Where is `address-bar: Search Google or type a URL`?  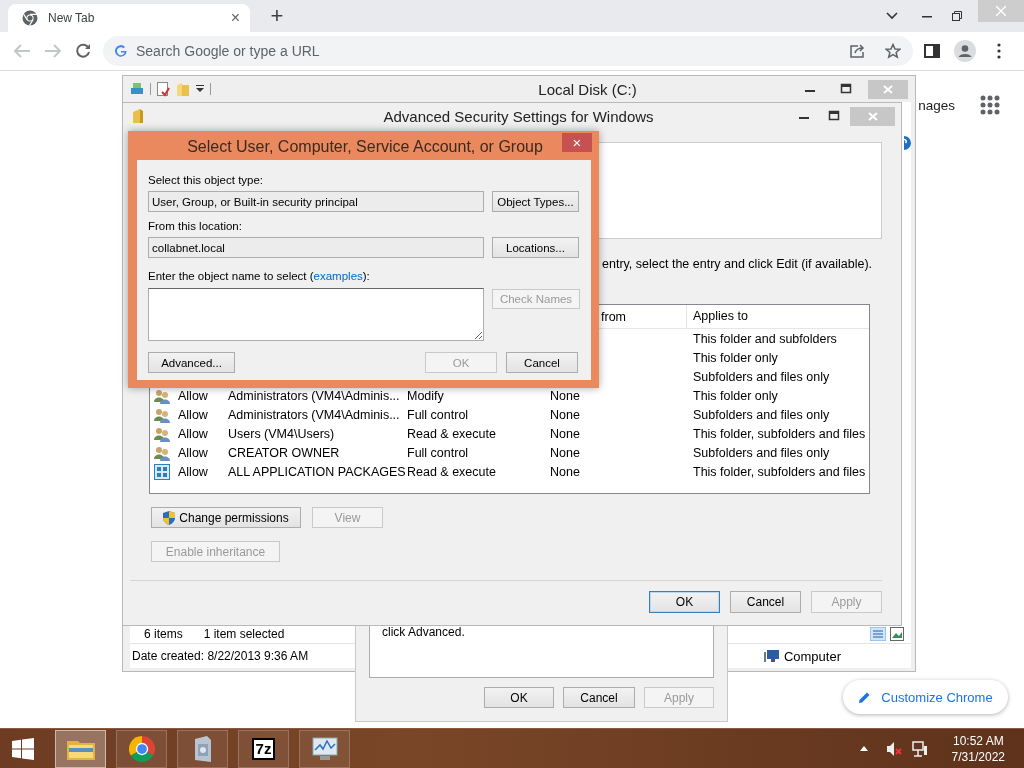
address-bar: Search Google or type a URL is located at coordinates (508, 51).